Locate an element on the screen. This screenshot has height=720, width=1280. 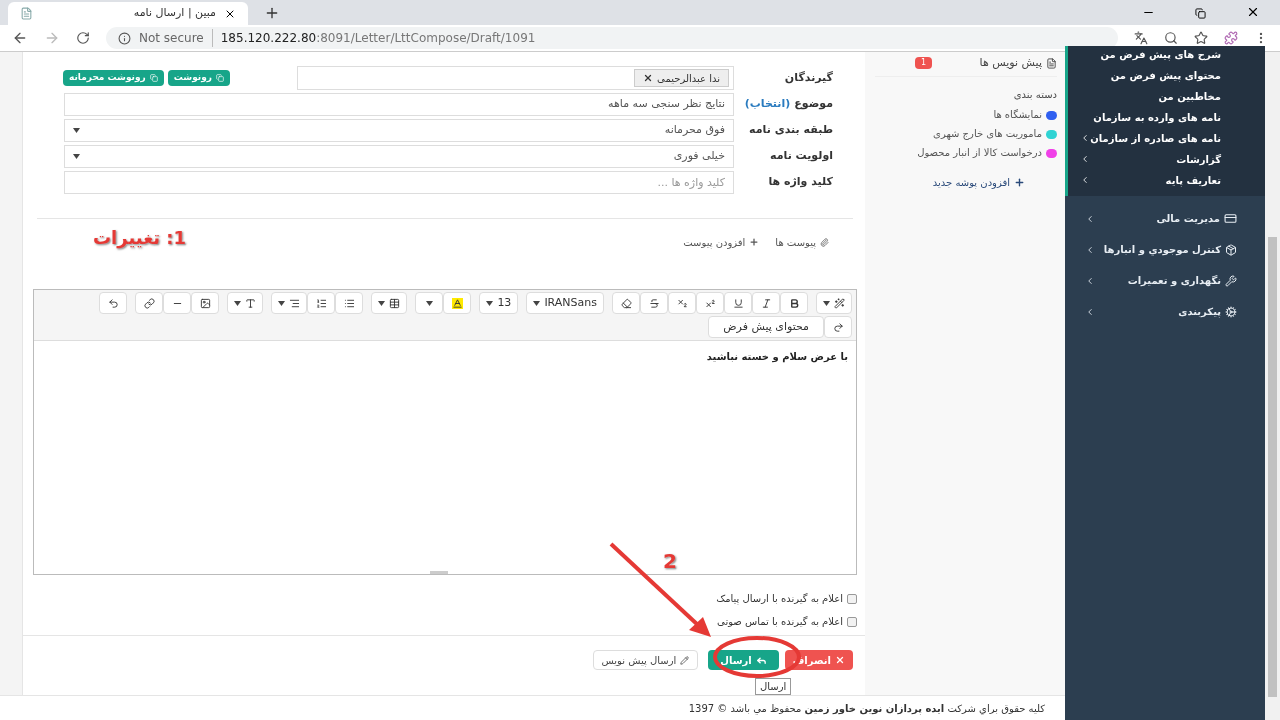
eraser-button is located at coordinates (626, 303).